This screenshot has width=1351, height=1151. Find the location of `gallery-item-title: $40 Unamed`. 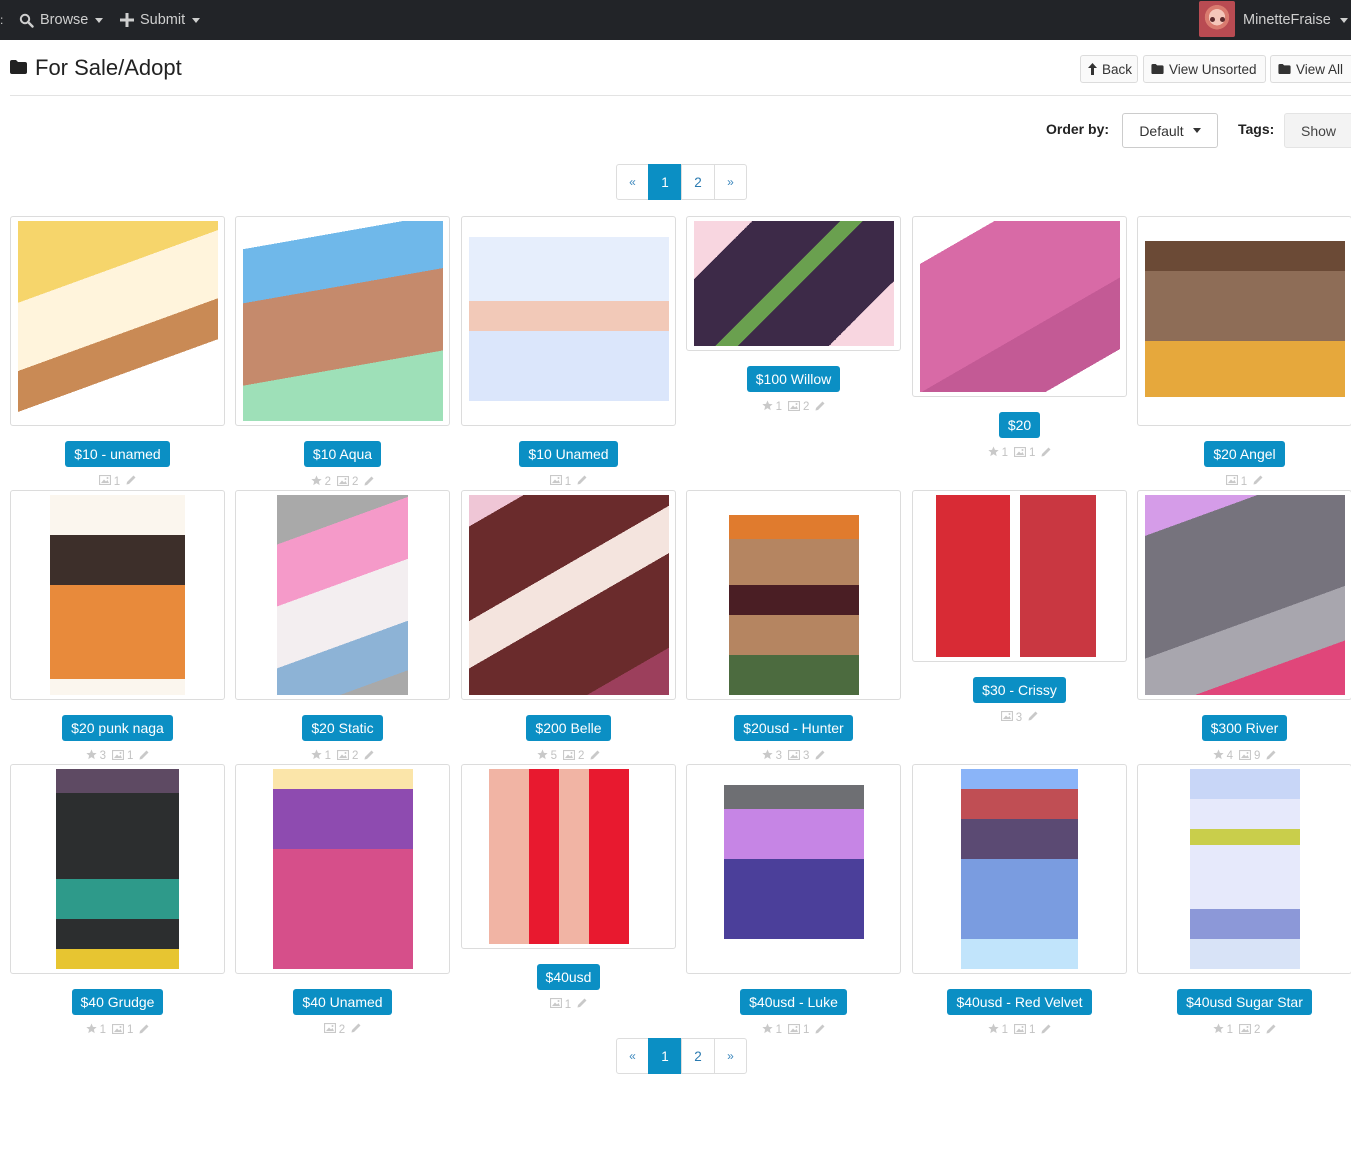

gallery-item-title: $40 Unamed is located at coordinates (342, 1002).